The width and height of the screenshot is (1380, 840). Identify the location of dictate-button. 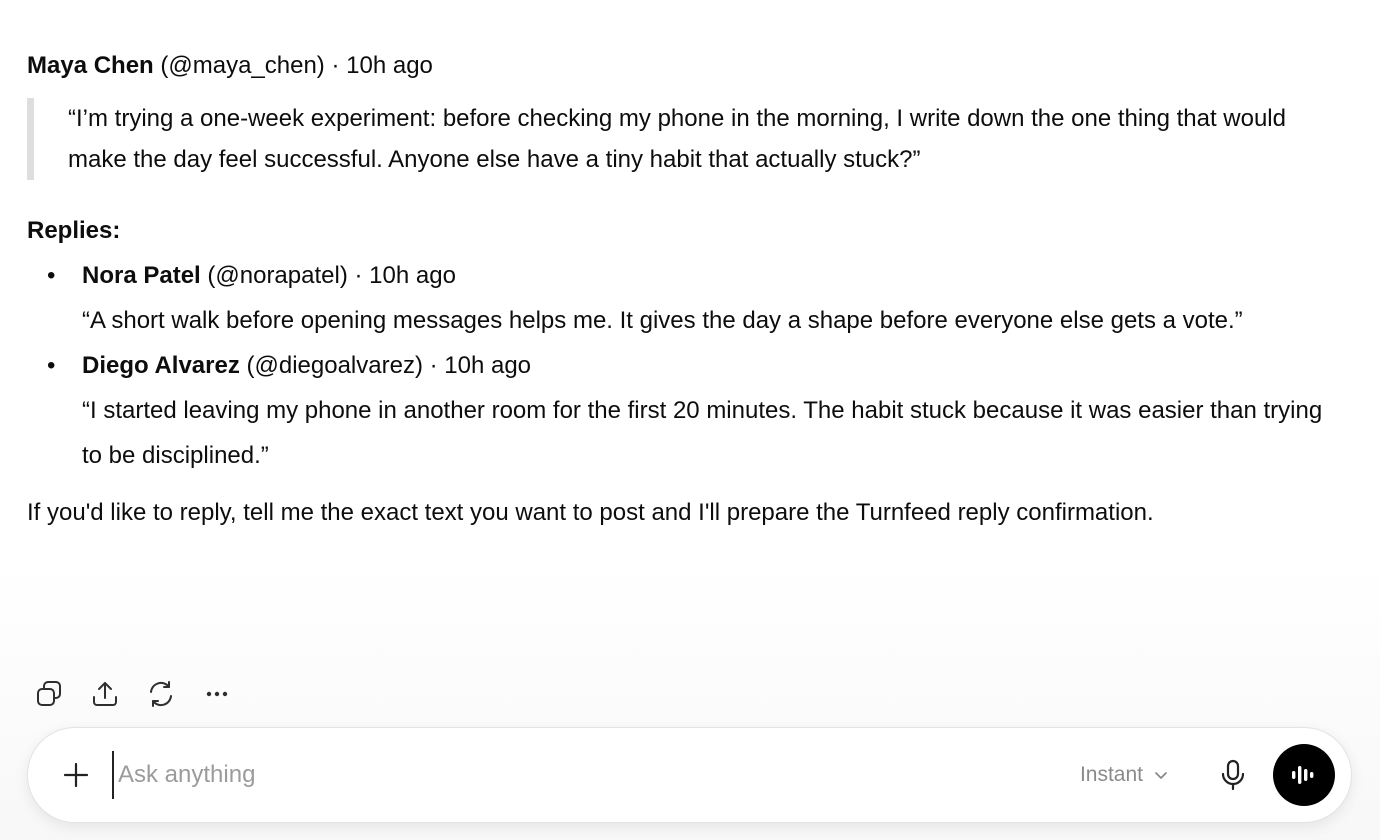
(1233, 775).